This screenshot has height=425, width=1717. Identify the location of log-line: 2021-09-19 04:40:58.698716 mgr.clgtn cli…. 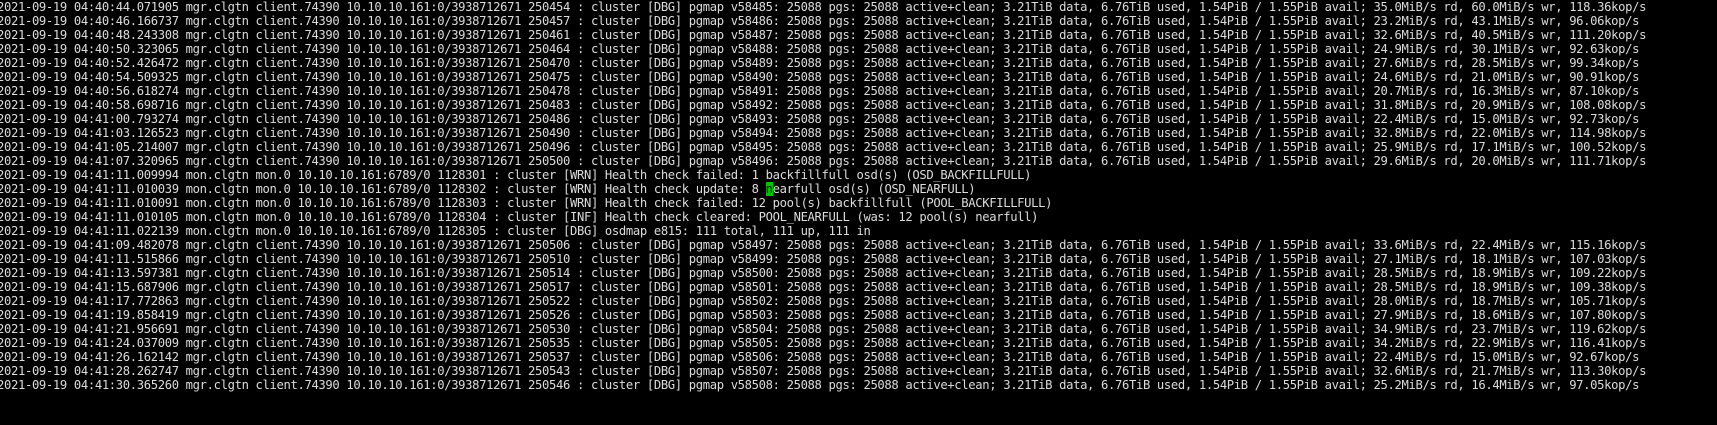
(823, 105).